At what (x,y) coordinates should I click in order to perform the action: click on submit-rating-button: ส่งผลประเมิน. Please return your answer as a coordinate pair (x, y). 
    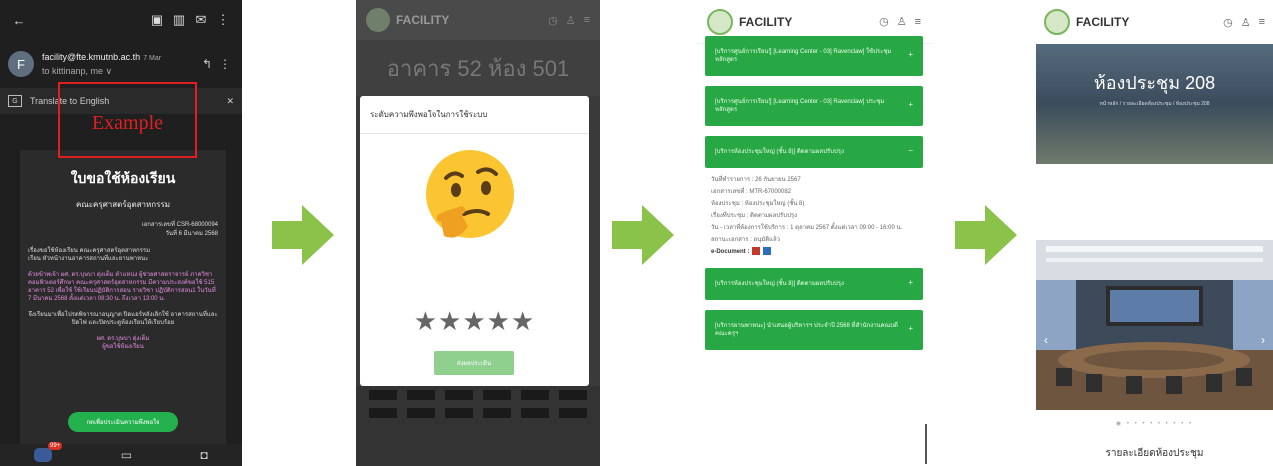
    Looking at the image, I should click on (474, 363).